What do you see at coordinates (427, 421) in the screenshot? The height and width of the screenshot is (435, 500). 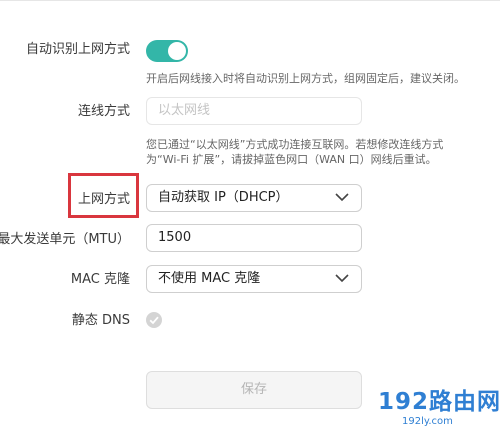 I see `watermark-sub-text: 192ly.com` at bounding box center [427, 421].